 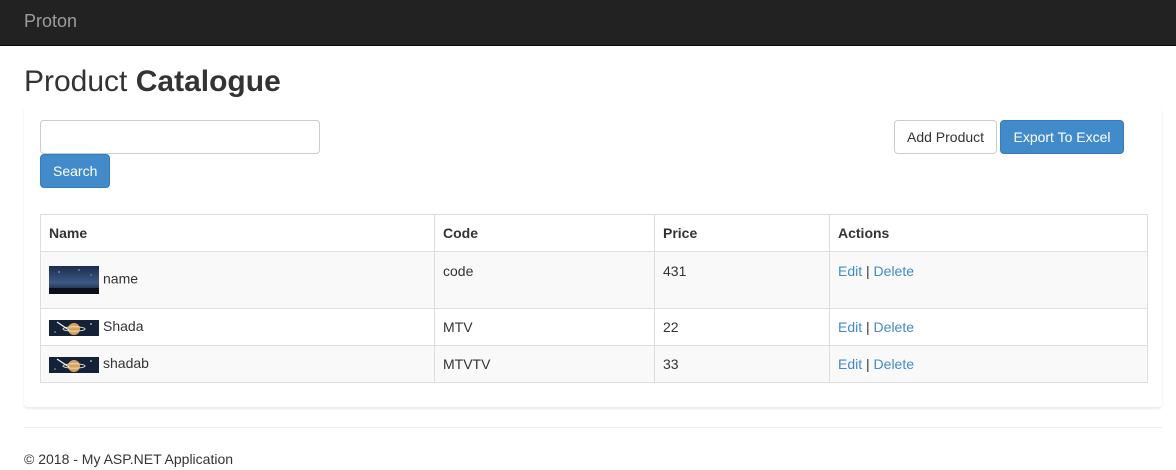 I want to click on cell-name: name, so click(x=237, y=280).